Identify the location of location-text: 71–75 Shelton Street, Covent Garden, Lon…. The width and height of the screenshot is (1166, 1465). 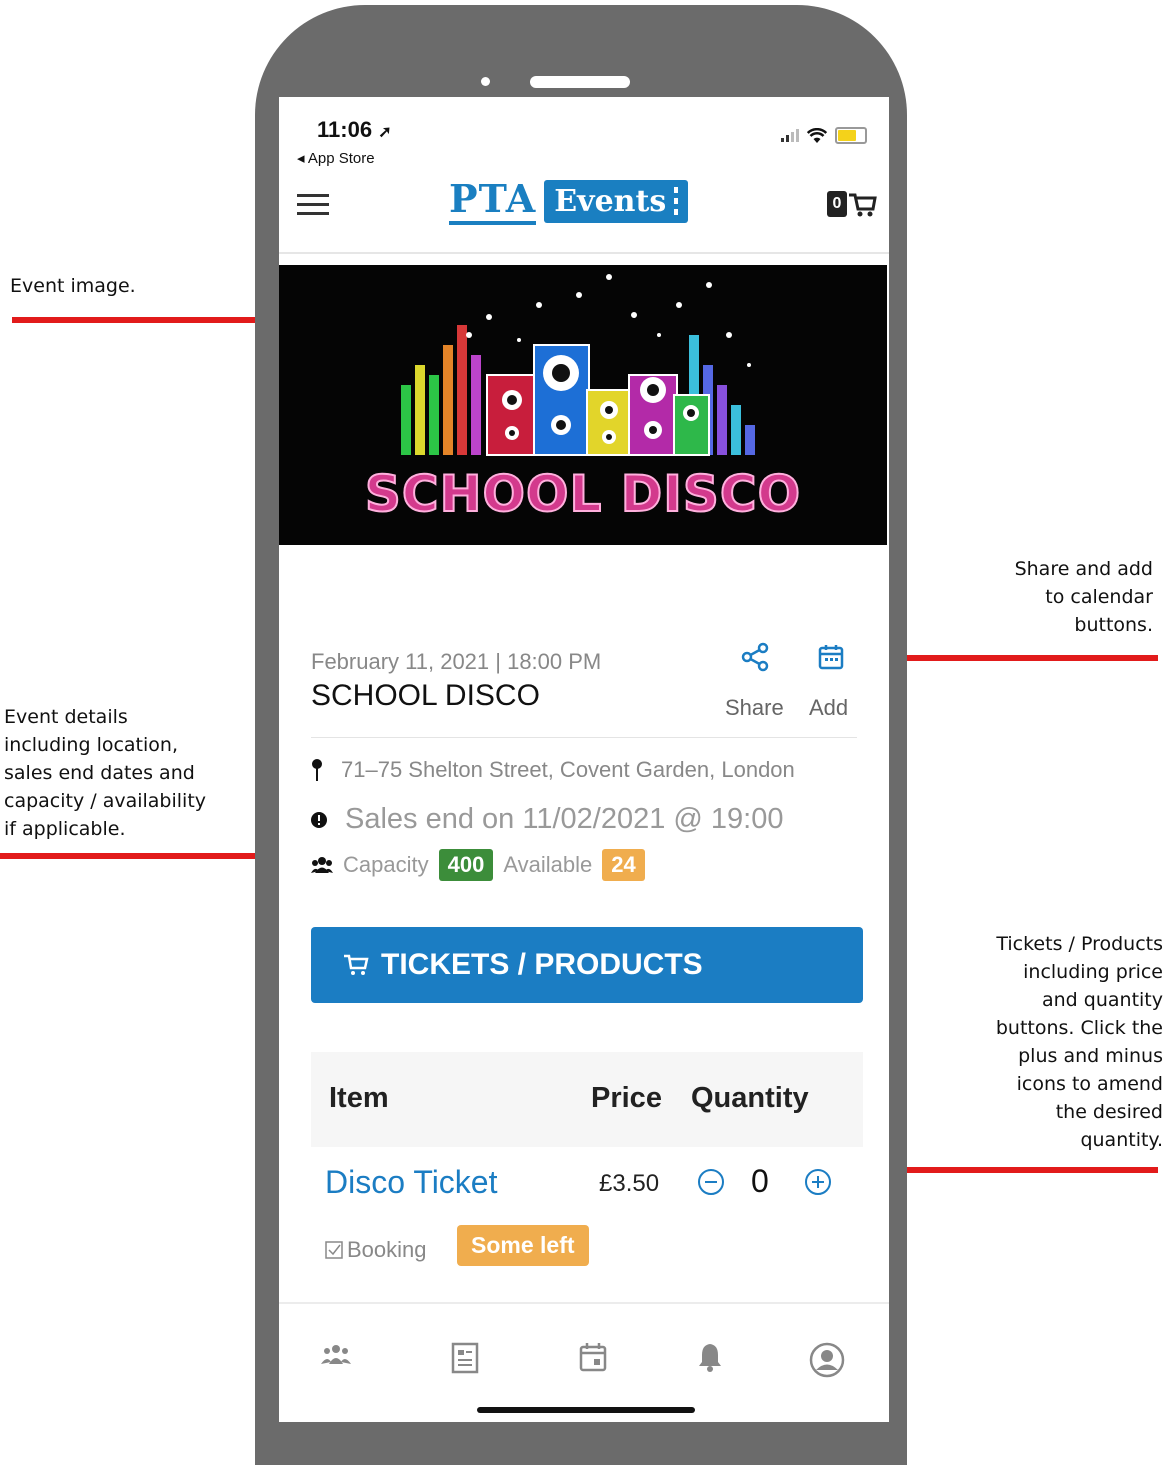
(568, 769).